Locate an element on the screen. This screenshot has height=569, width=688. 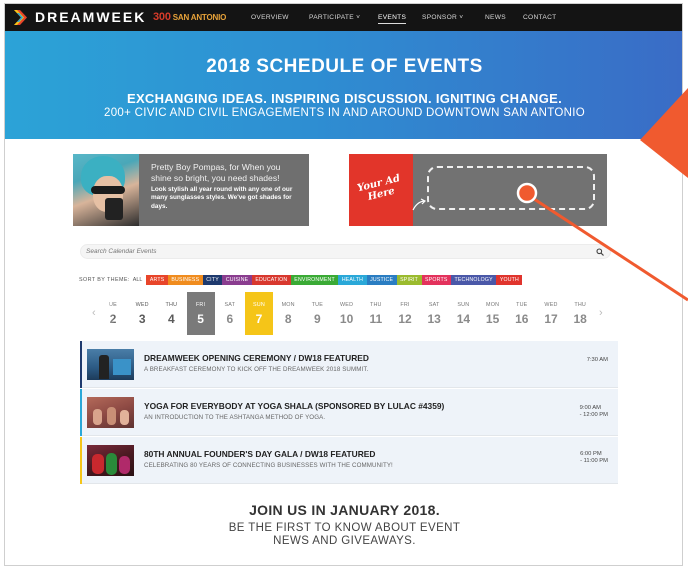
date-number: 7 is located at coordinates (259, 319).